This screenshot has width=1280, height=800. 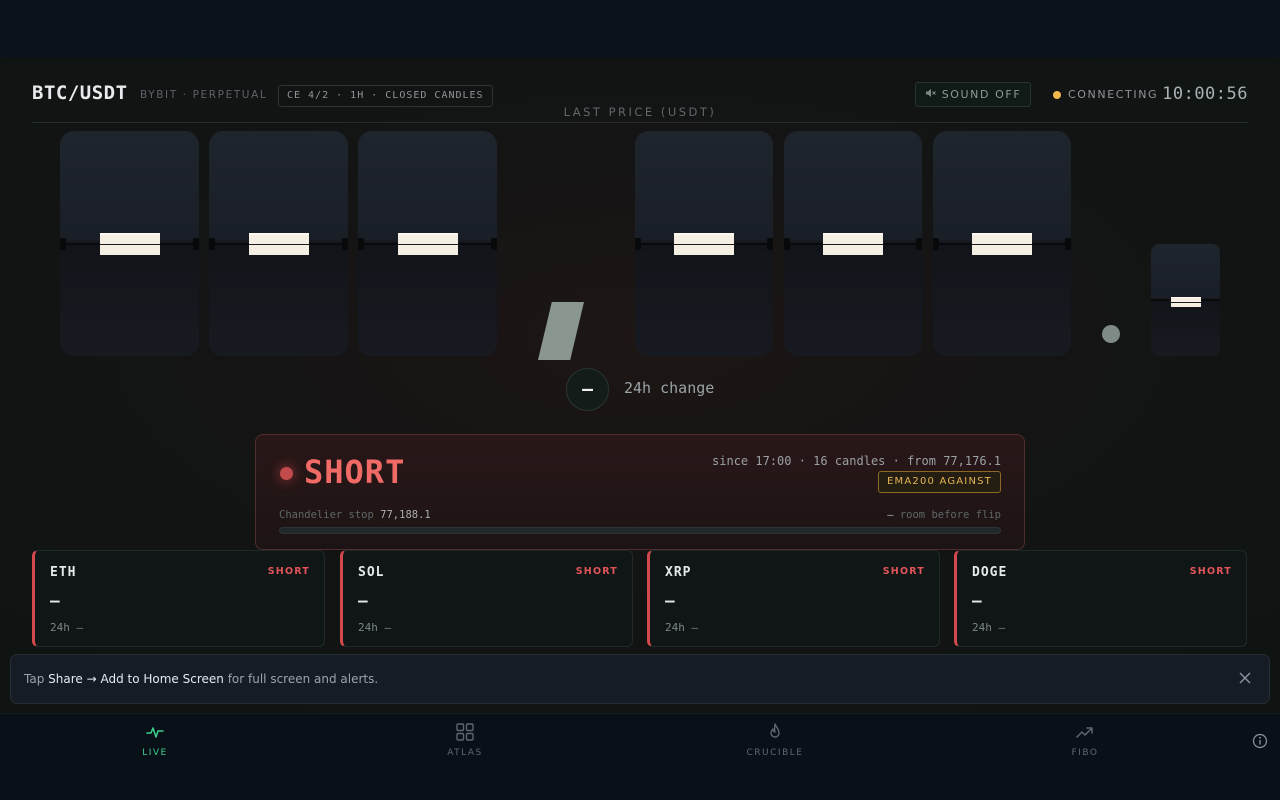 I want to click on top-safe-area, so click(x=640, y=29).